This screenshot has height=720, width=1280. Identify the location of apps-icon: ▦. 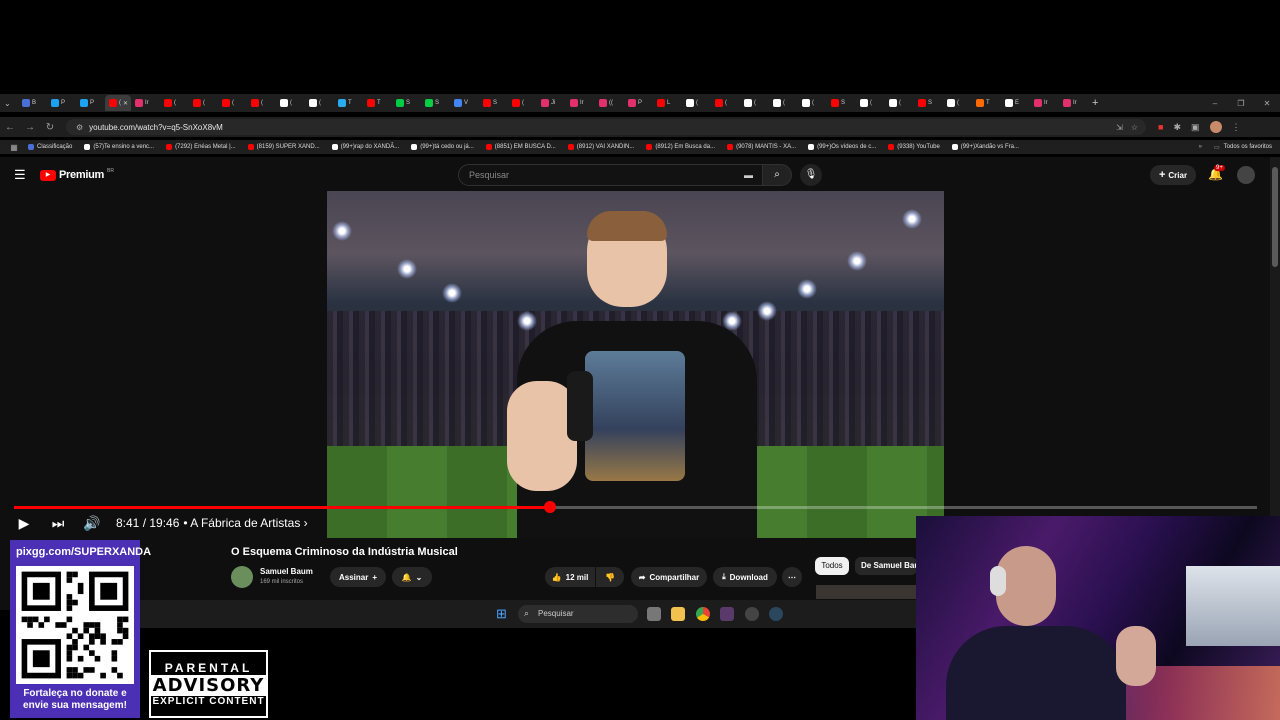
(14, 147).